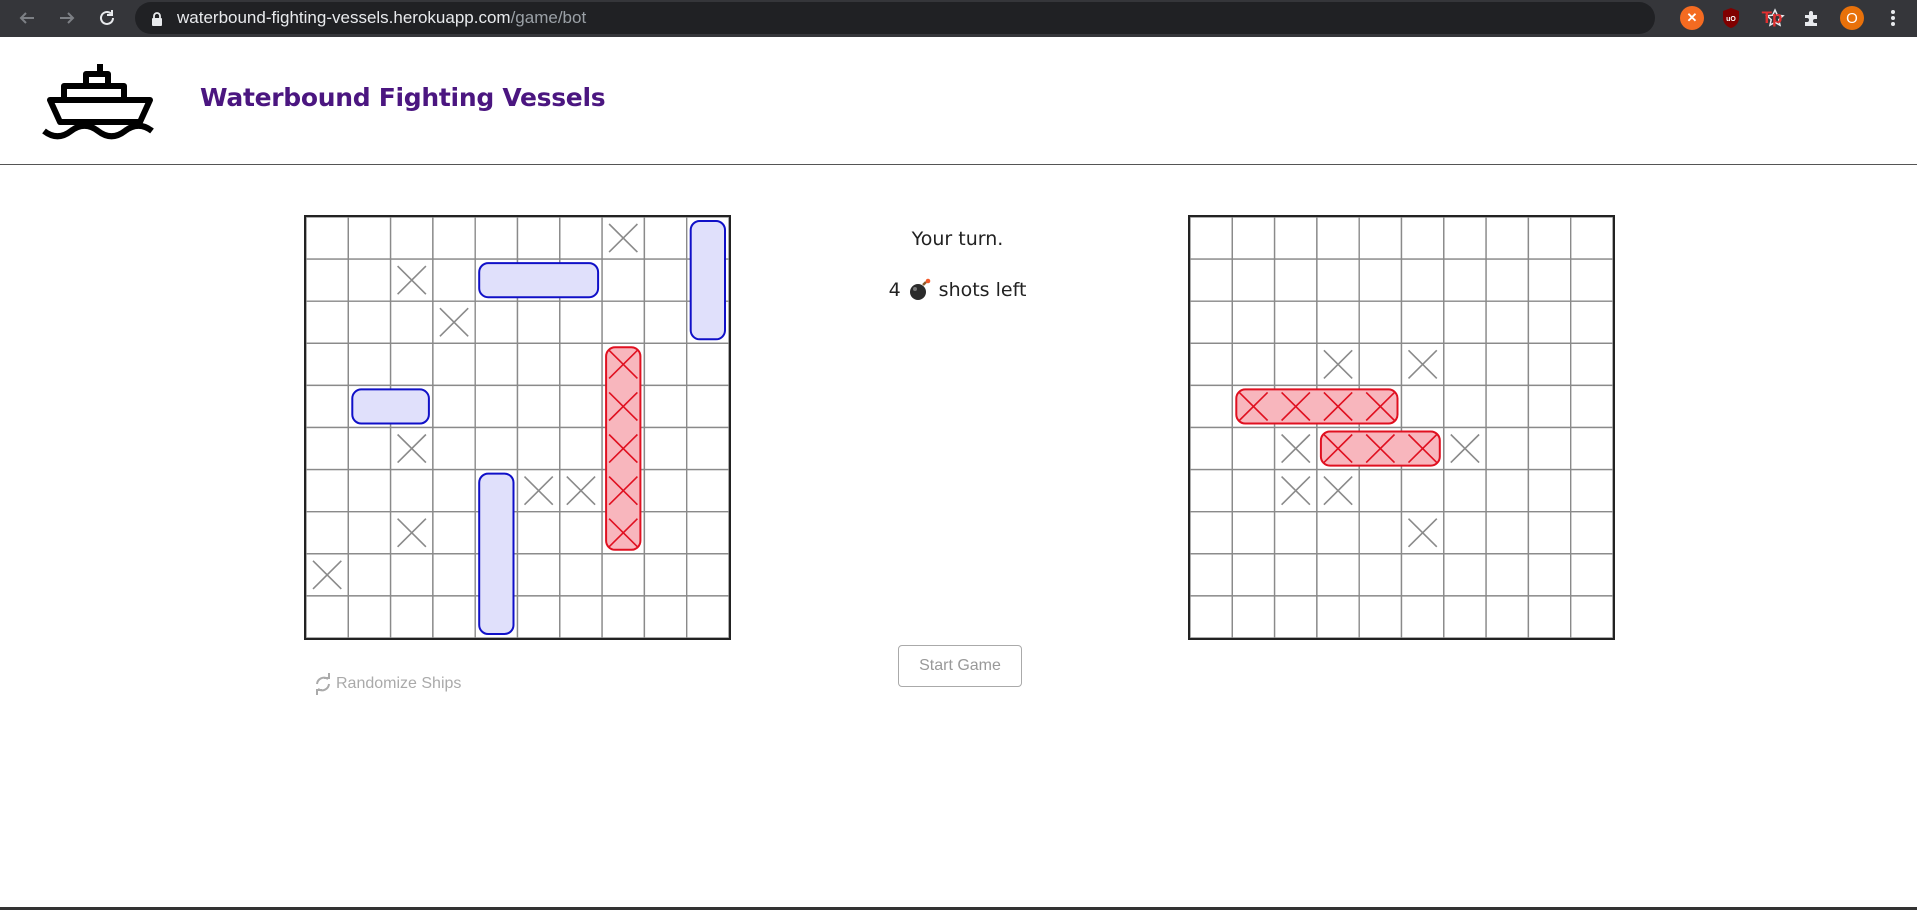  Describe the element at coordinates (100, 101) in the screenshot. I see `ship-icon` at that location.